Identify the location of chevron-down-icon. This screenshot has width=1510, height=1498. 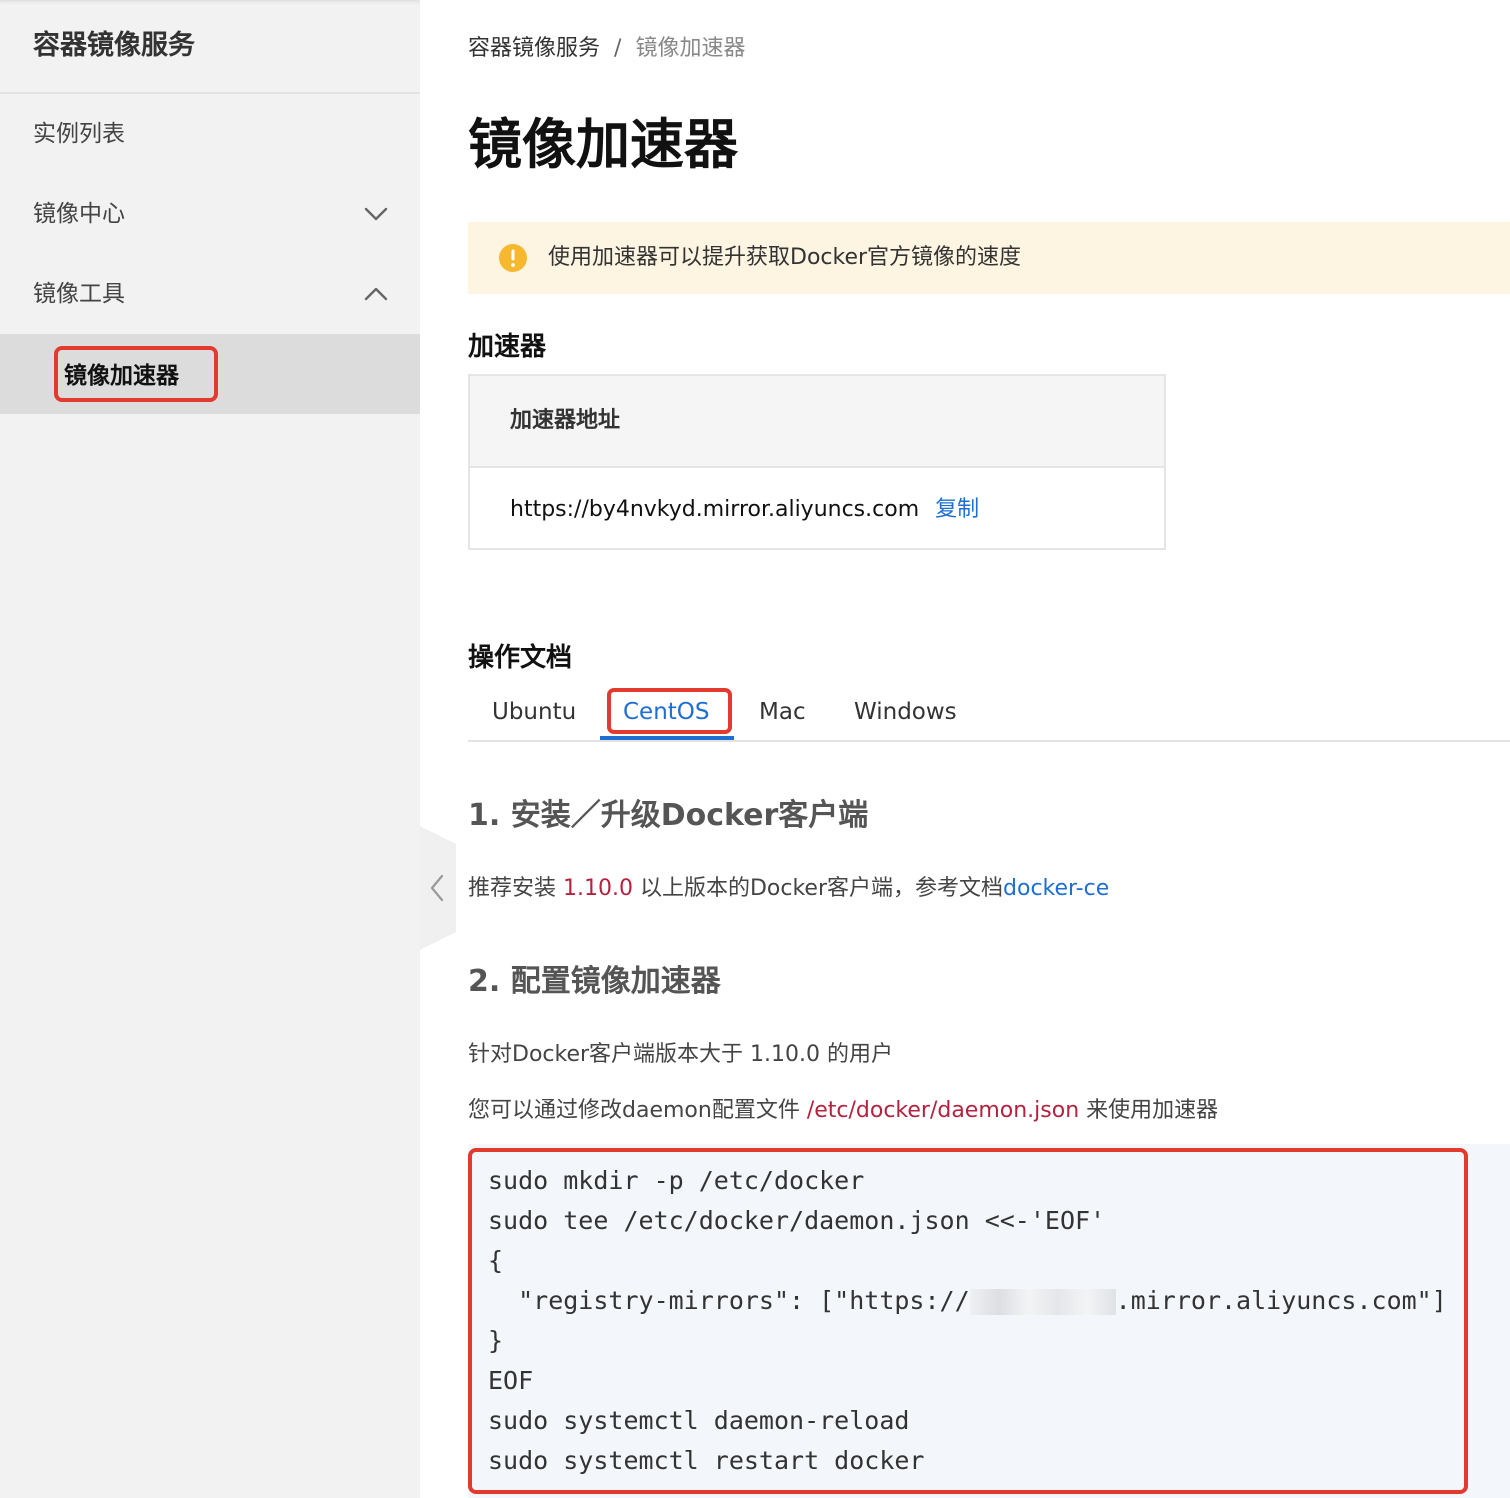
(376, 214).